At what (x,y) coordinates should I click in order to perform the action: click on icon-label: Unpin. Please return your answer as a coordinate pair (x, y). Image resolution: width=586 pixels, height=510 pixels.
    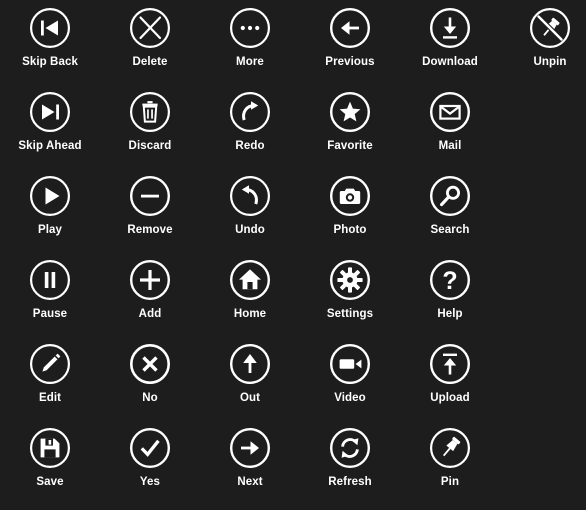
    Looking at the image, I should click on (550, 62).